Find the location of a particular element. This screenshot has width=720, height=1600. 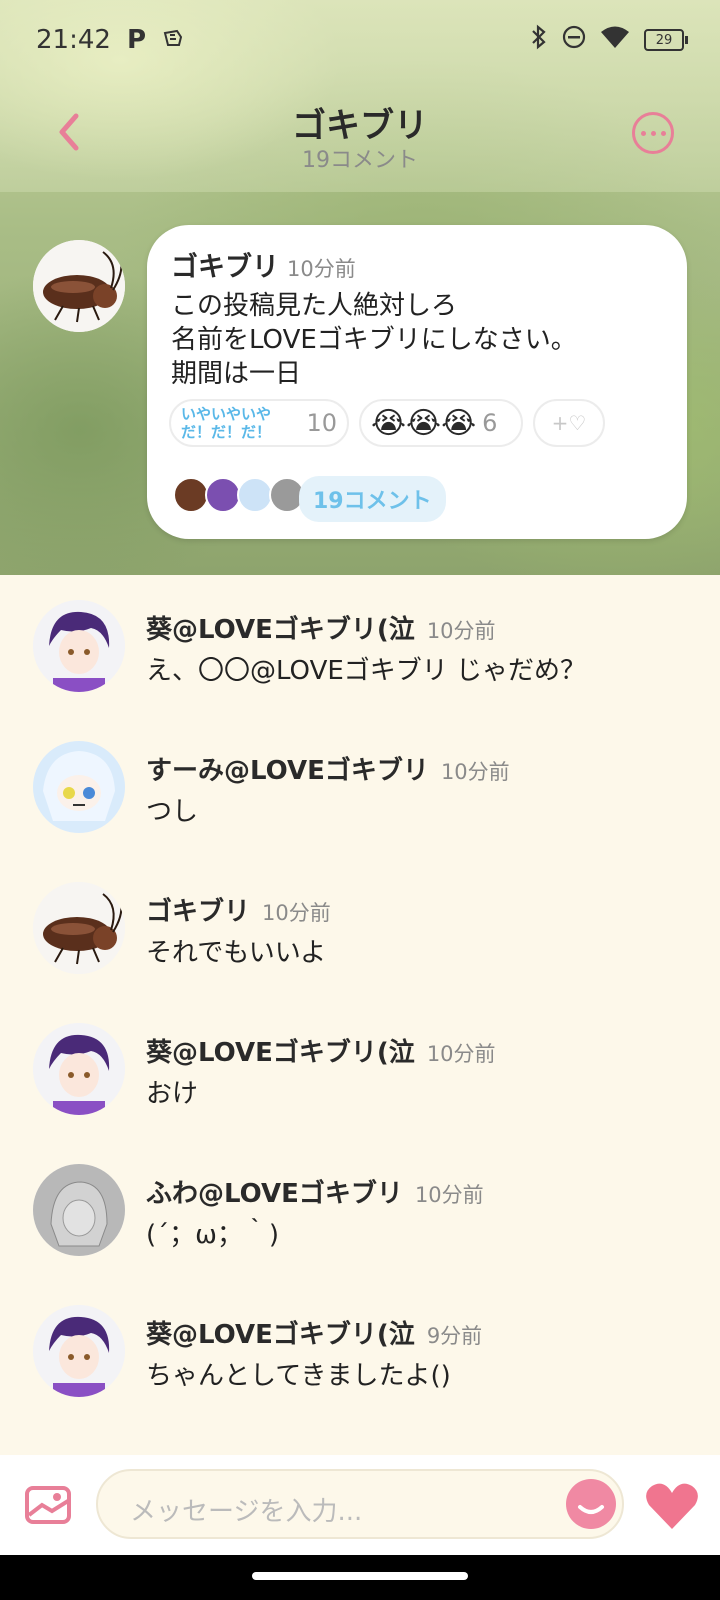

post-text-line: 期間は一日 is located at coordinates (236, 374).